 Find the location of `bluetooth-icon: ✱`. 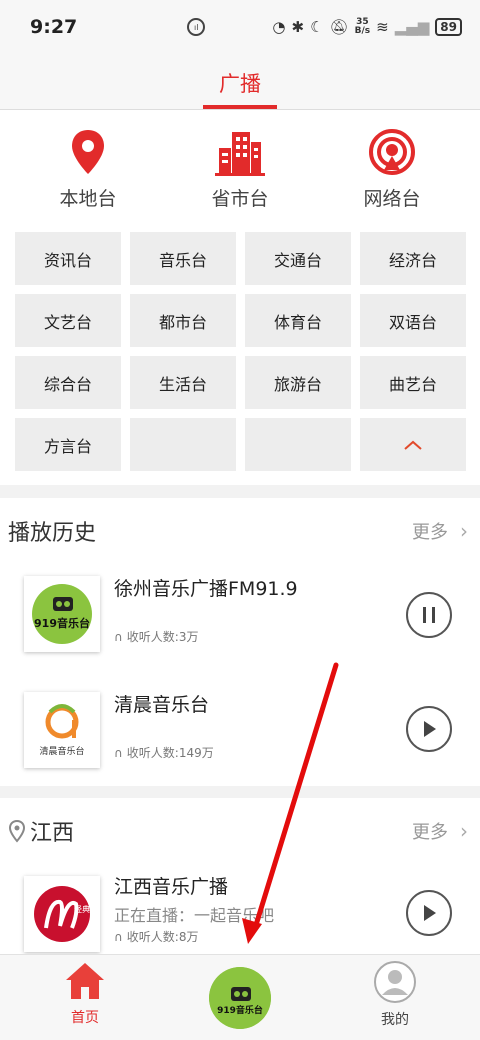

bluetooth-icon: ✱ is located at coordinates (298, 27).